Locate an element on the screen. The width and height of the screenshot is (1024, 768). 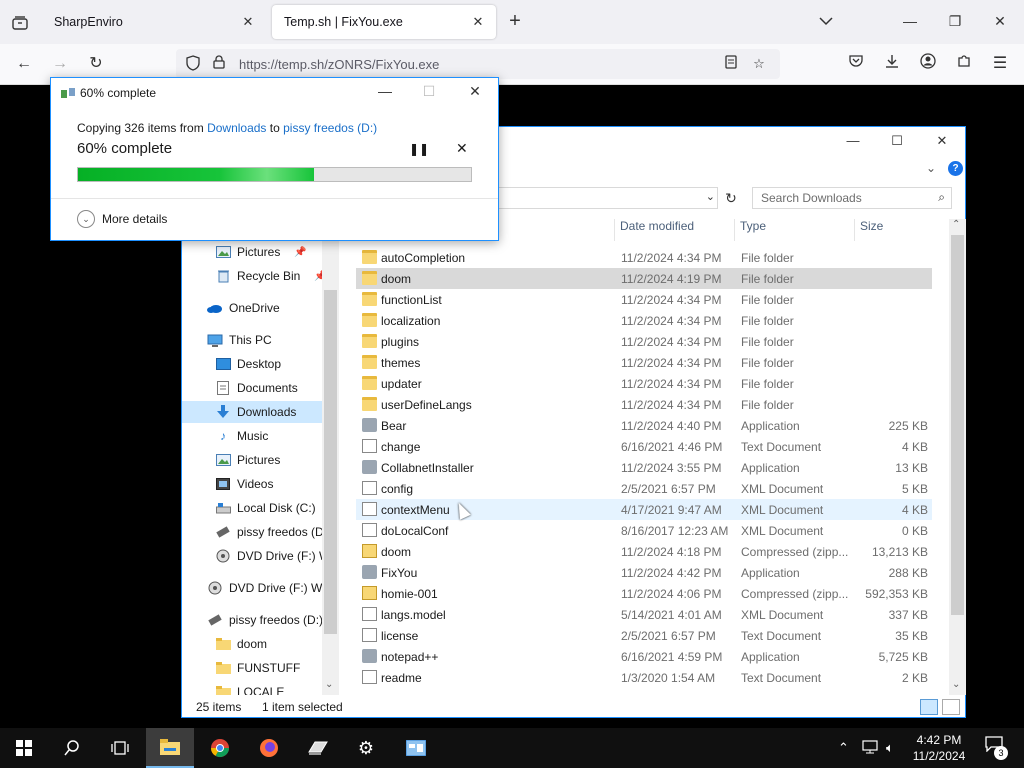
bookmark-star-icon: ☆ is located at coordinates (759, 64).